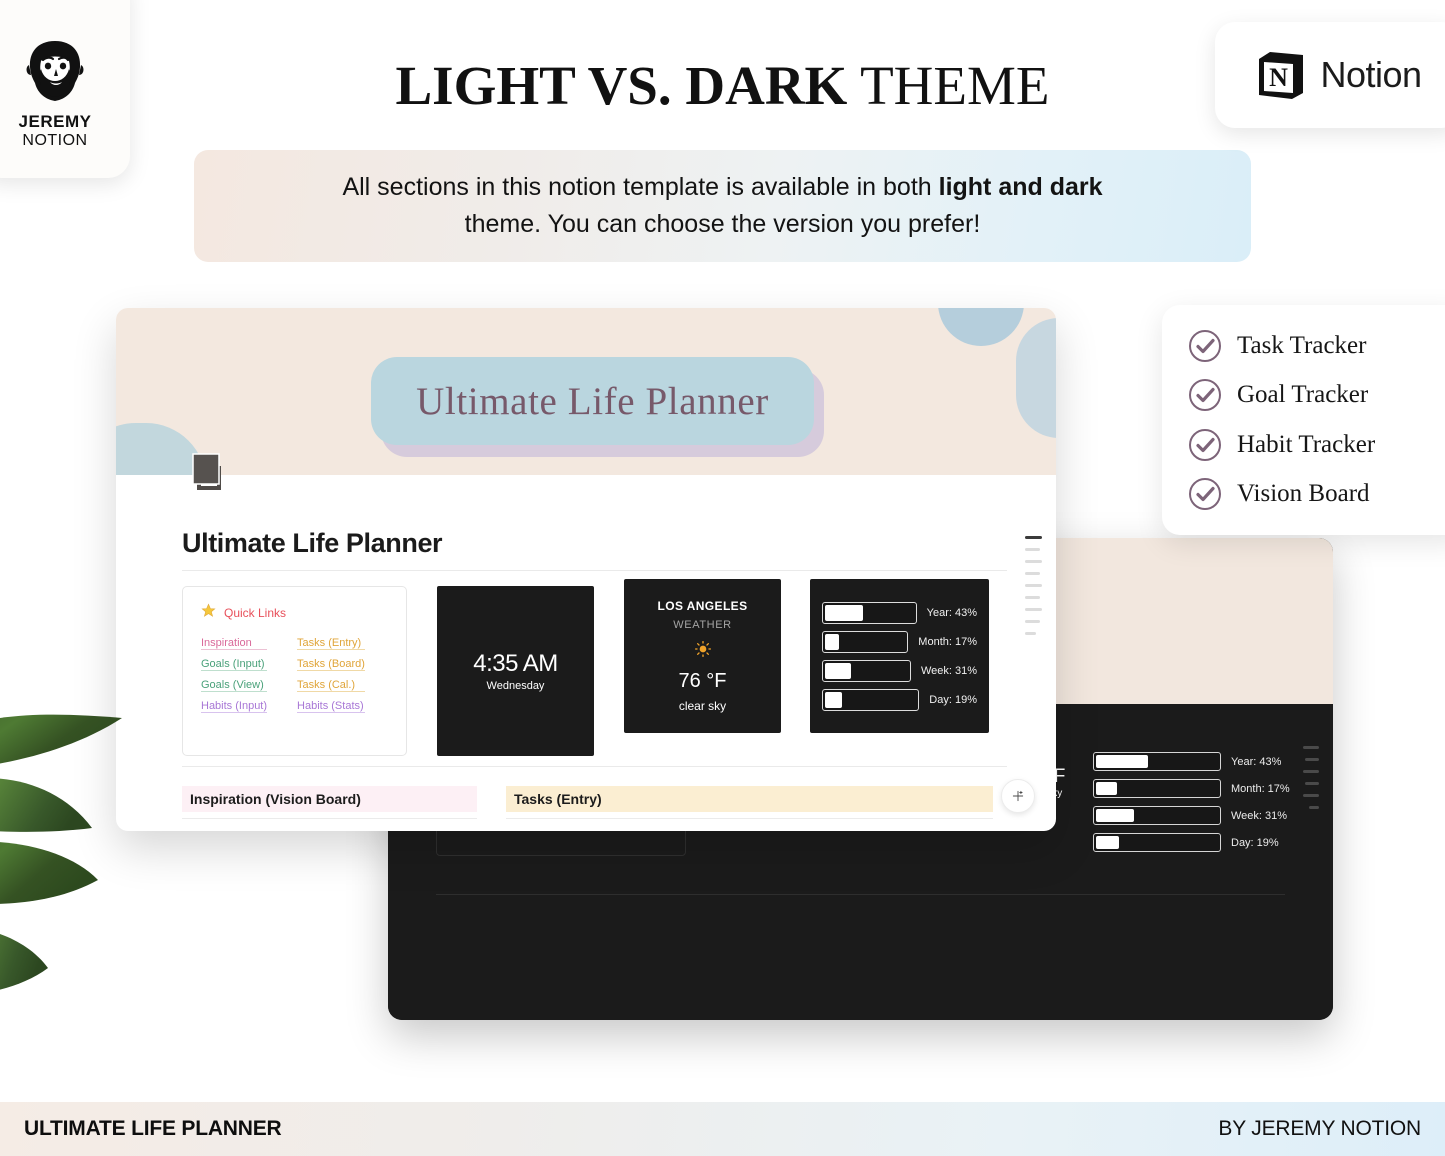  Describe the element at coordinates (1306, 444) in the screenshot. I see `checklist-label: Habit Tracker` at that location.